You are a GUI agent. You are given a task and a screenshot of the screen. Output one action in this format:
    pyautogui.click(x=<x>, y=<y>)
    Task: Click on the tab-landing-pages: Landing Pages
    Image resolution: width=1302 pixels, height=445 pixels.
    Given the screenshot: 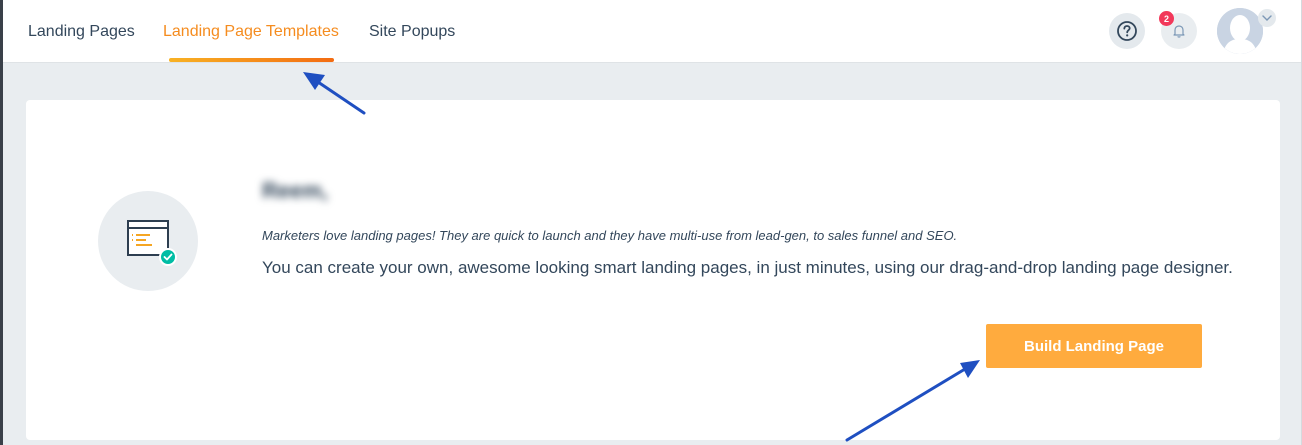 What is the action you would take?
    pyautogui.click(x=81, y=31)
    